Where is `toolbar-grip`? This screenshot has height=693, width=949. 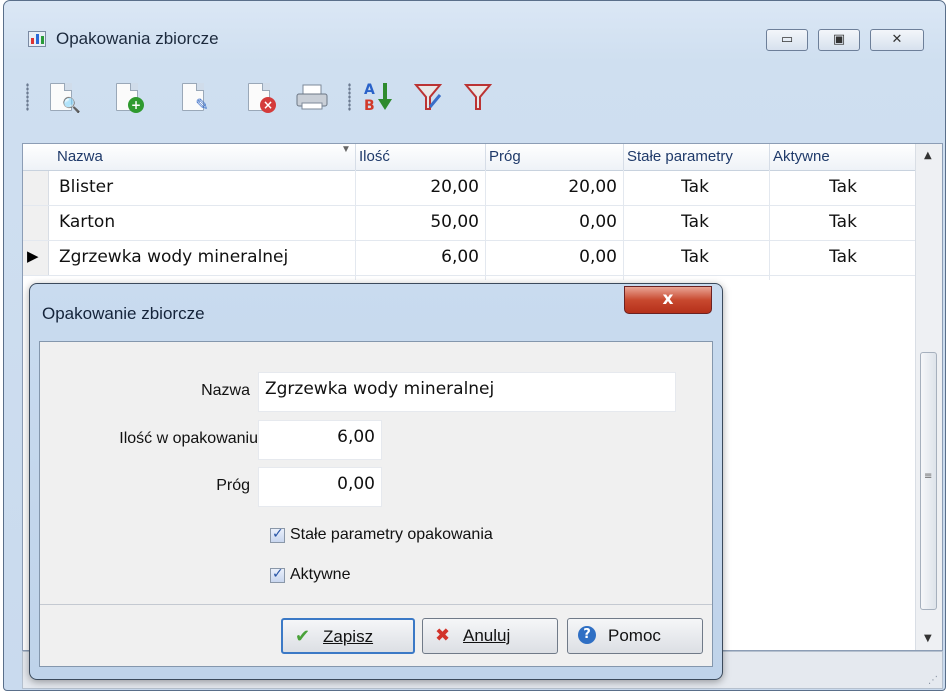 toolbar-grip is located at coordinates (27, 97).